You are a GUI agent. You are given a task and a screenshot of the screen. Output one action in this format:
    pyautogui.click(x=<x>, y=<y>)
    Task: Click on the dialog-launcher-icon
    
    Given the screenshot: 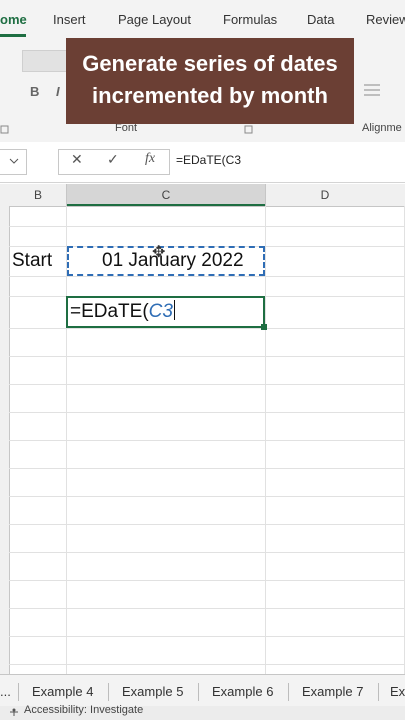 What is the action you would take?
    pyautogui.click(x=5, y=128)
    